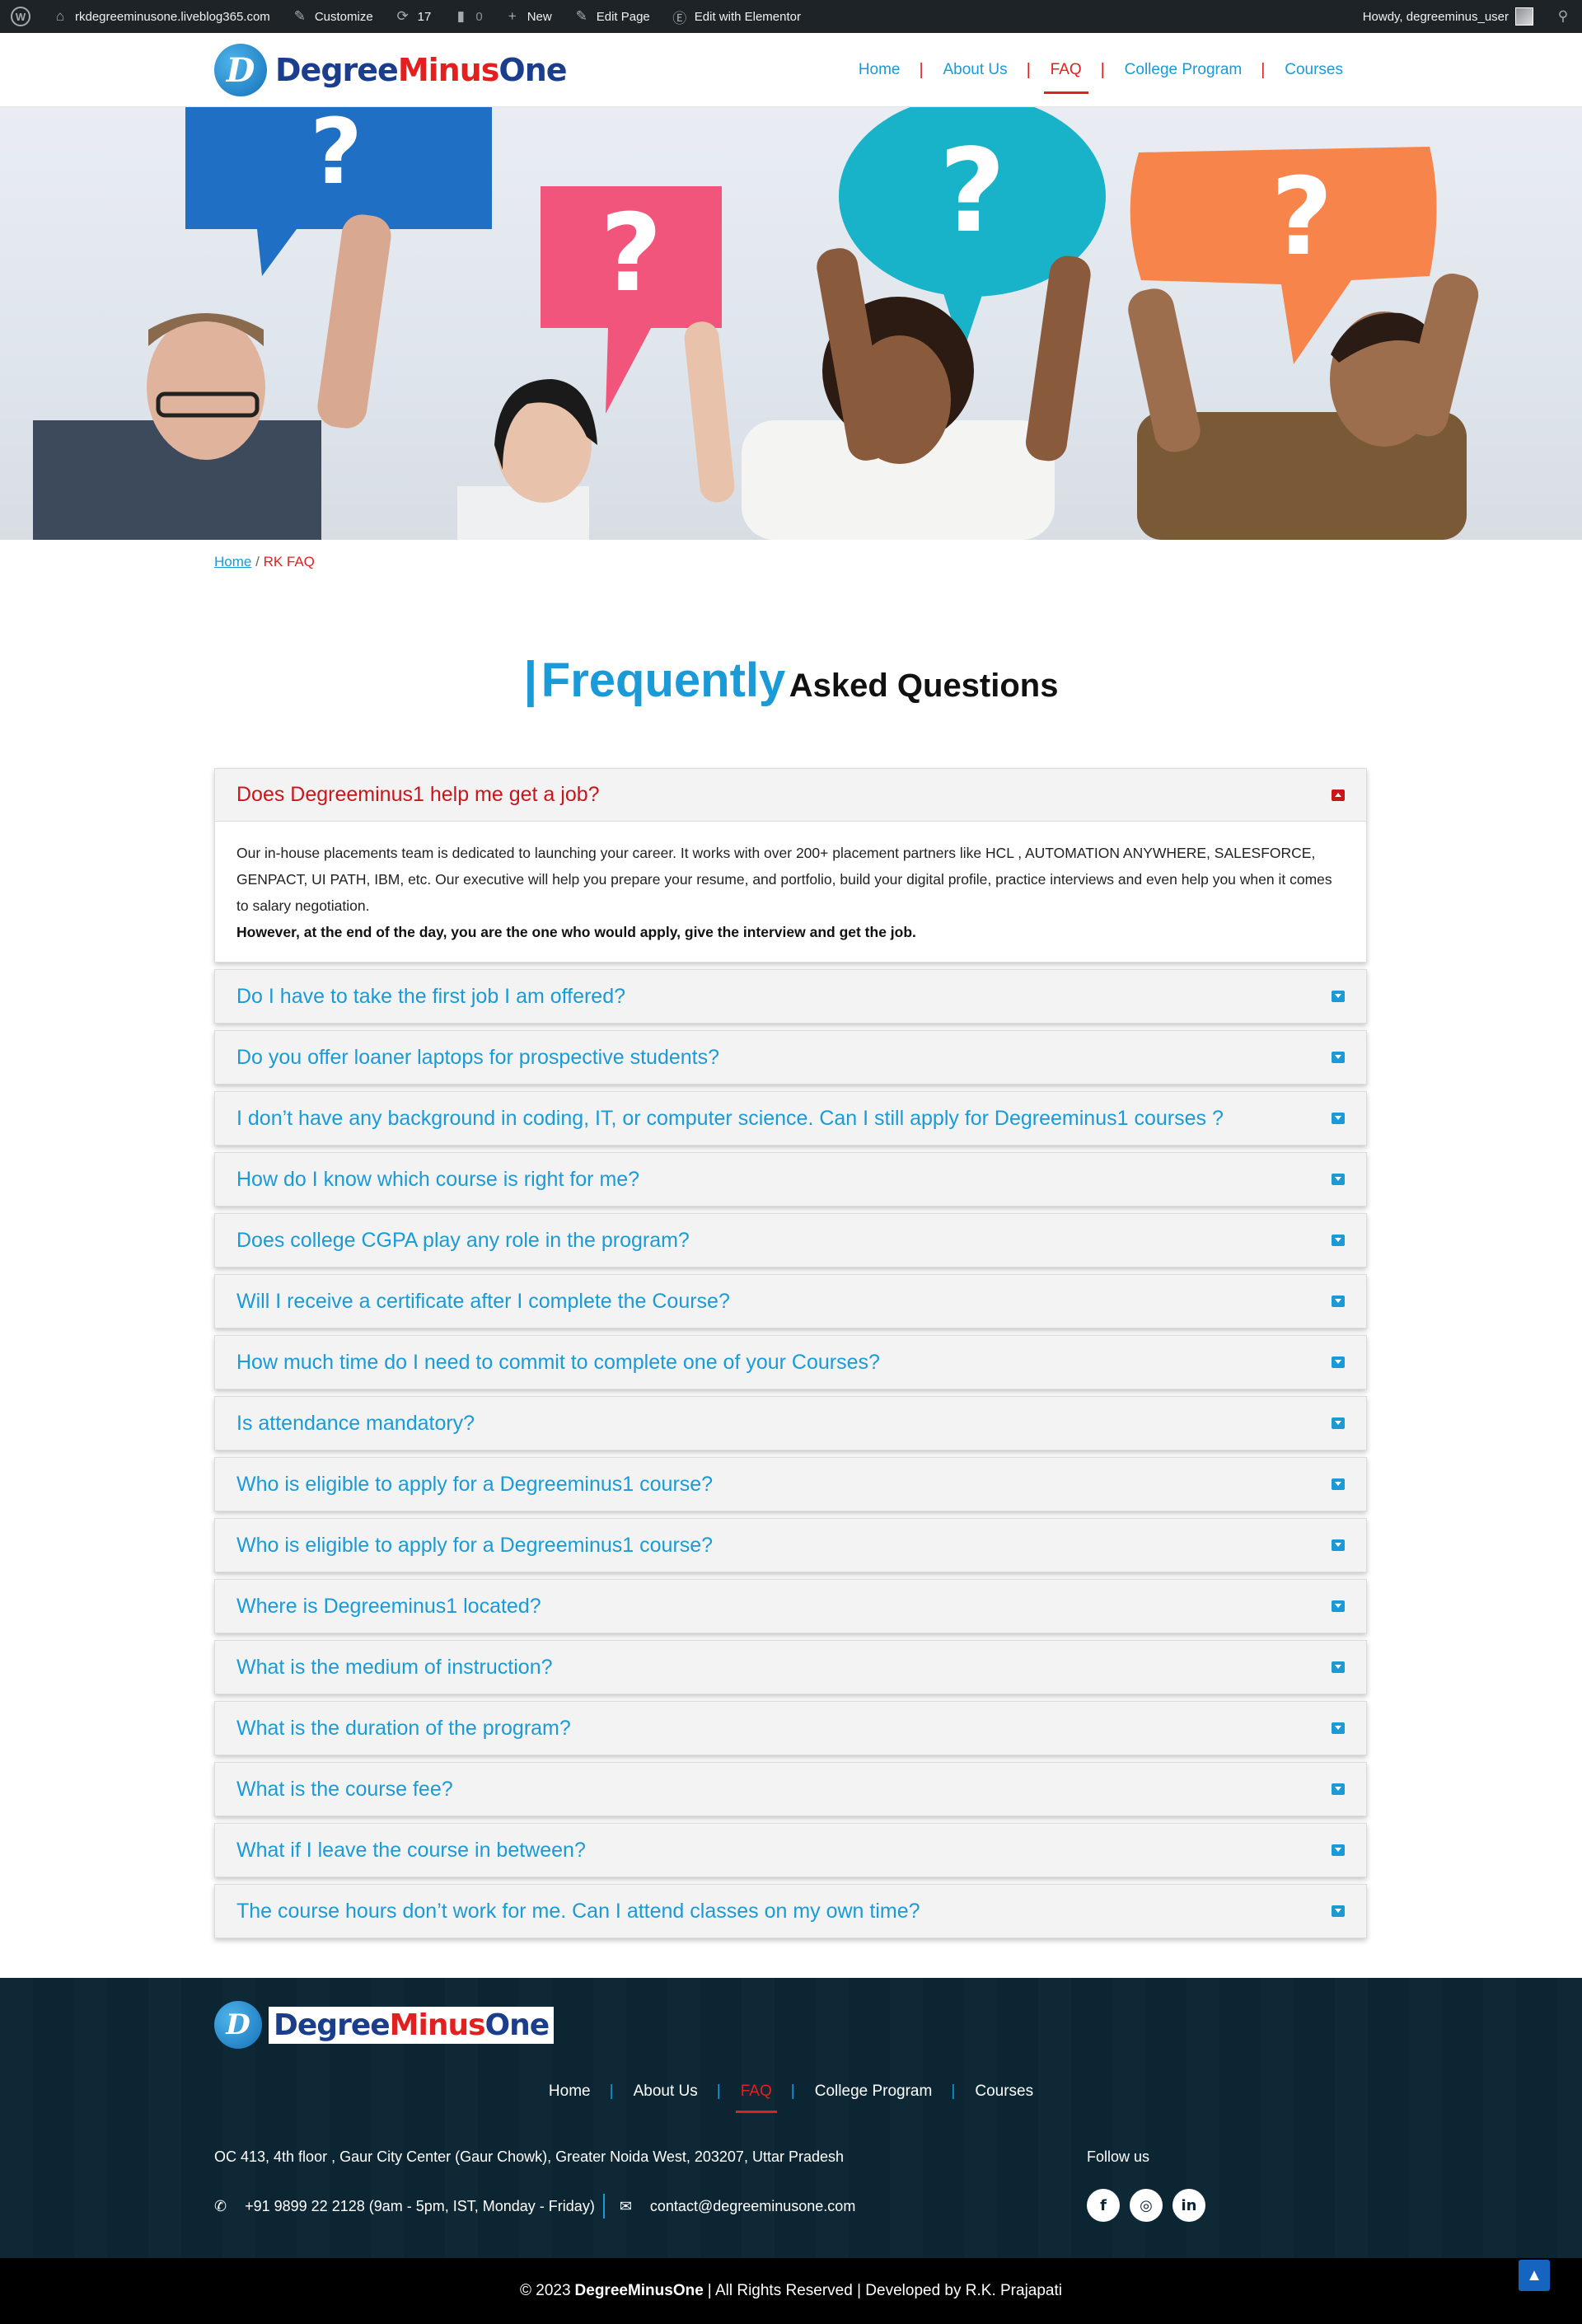 The height and width of the screenshot is (2324, 1582). Describe the element at coordinates (664, 2091) in the screenshot. I see `footer-nav-about-us: About Us` at that location.